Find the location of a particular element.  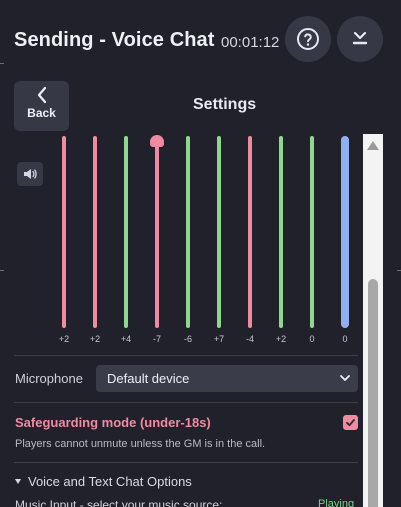

eq-slider-handle is located at coordinates (157, 141).